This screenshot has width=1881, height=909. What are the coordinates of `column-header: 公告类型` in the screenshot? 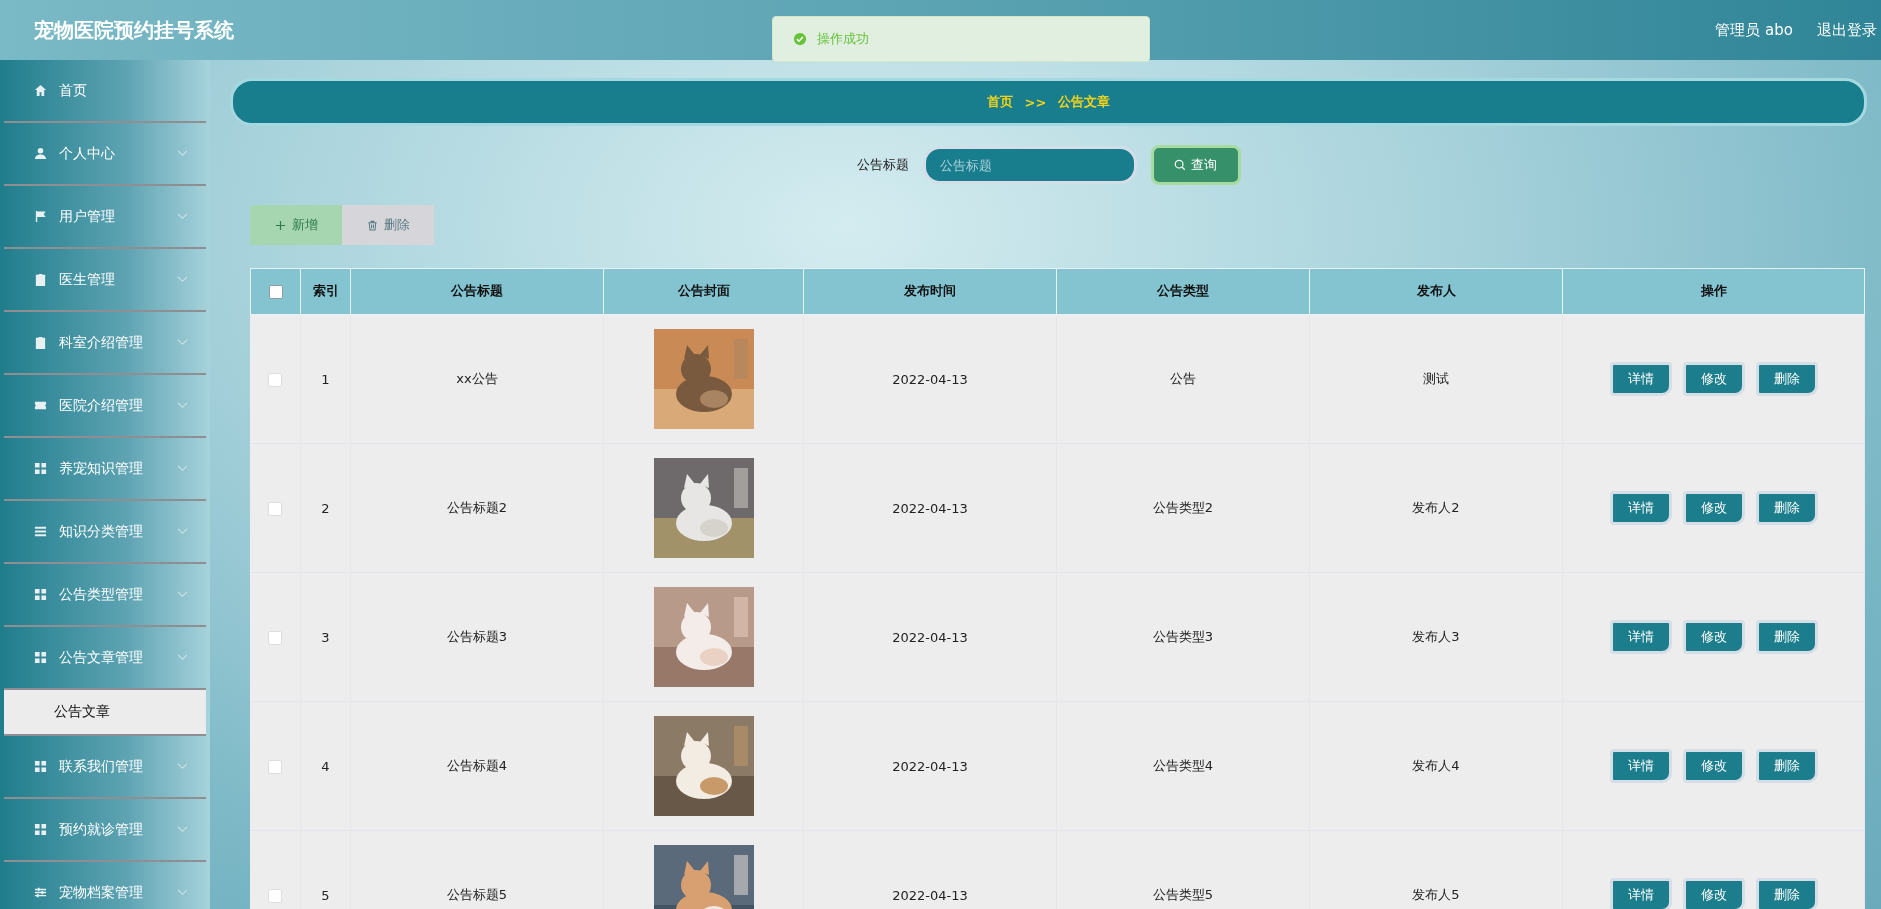 It's located at (1183, 291).